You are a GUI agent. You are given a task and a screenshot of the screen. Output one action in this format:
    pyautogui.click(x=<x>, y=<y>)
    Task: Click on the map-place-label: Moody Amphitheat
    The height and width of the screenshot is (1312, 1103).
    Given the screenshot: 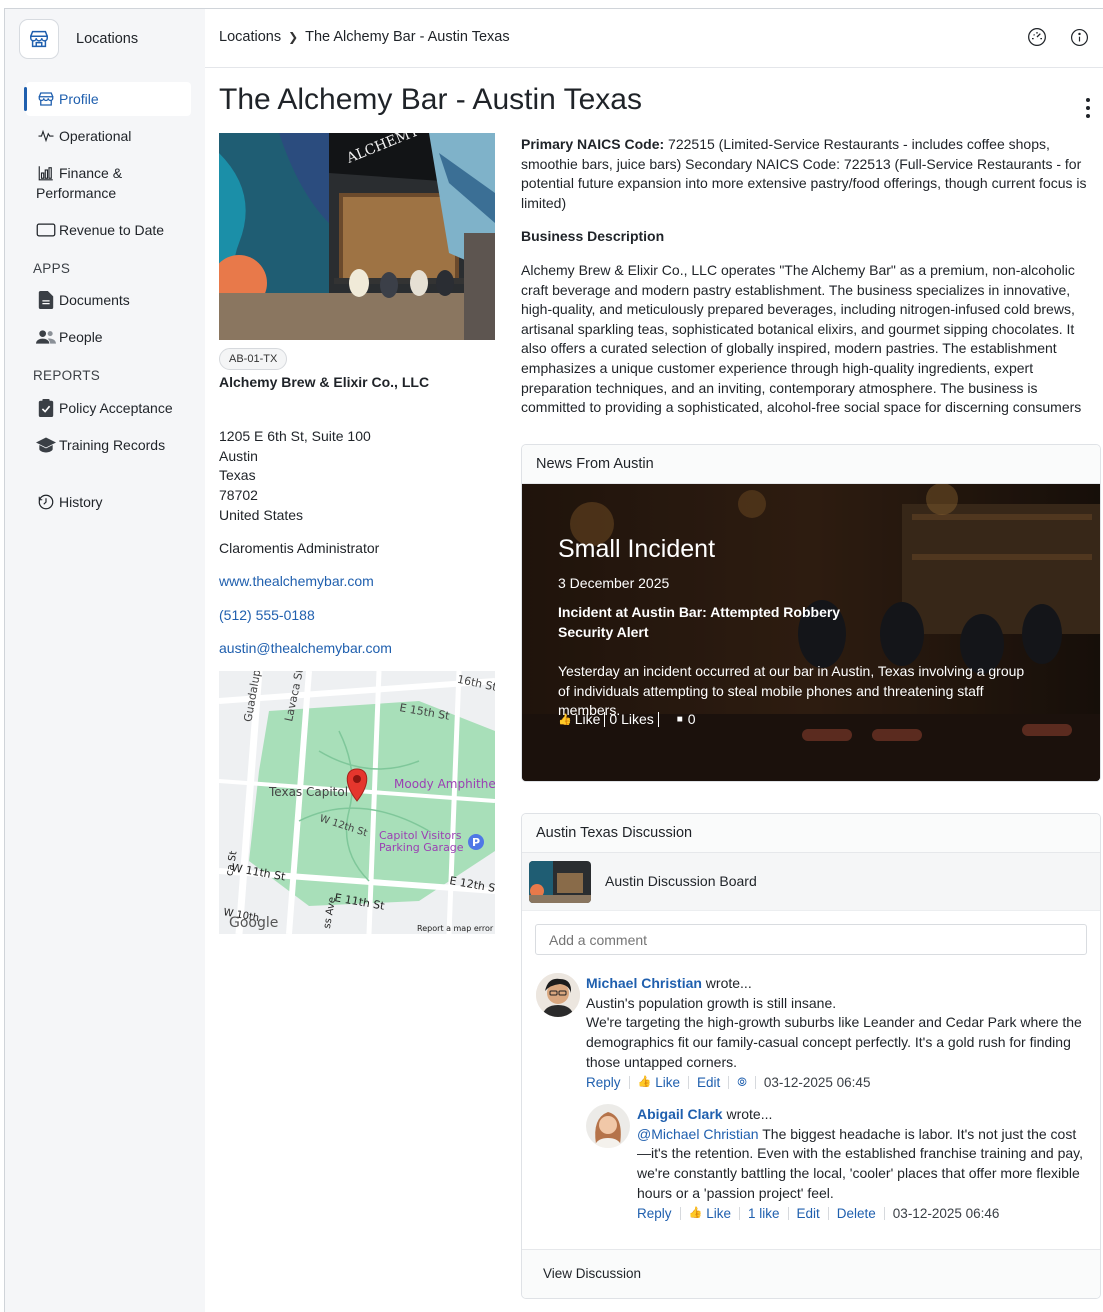 What is the action you would take?
    pyautogui.click(x=444, y=784)
    